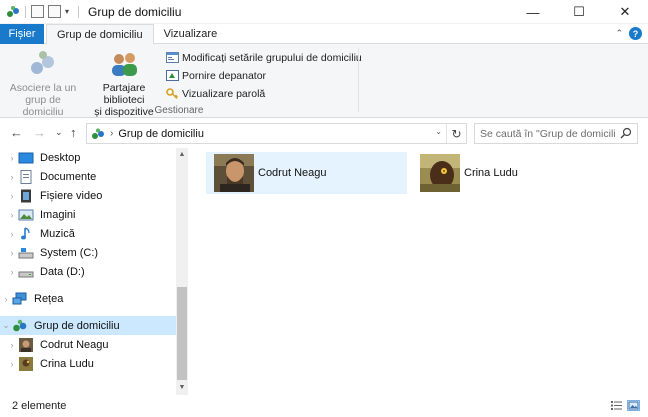  I want to click on collapse-arrow: ⌄, so click(6, 325).